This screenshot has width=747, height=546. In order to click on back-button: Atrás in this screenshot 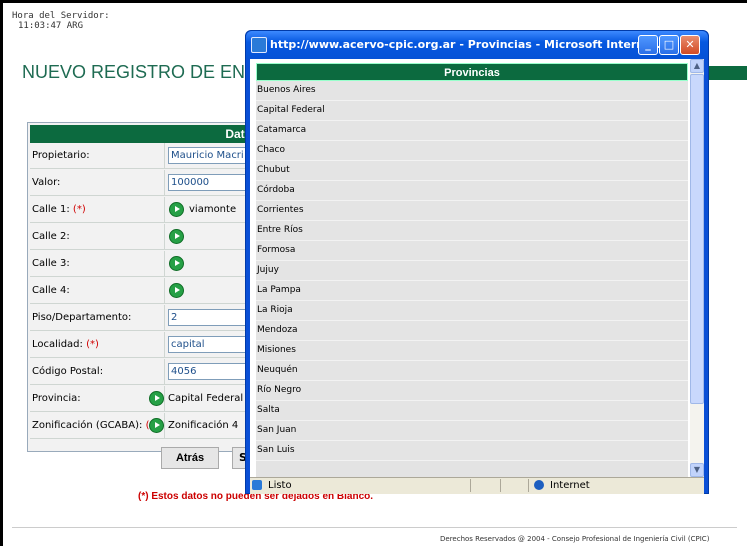, I will do `click(190, 458)`.